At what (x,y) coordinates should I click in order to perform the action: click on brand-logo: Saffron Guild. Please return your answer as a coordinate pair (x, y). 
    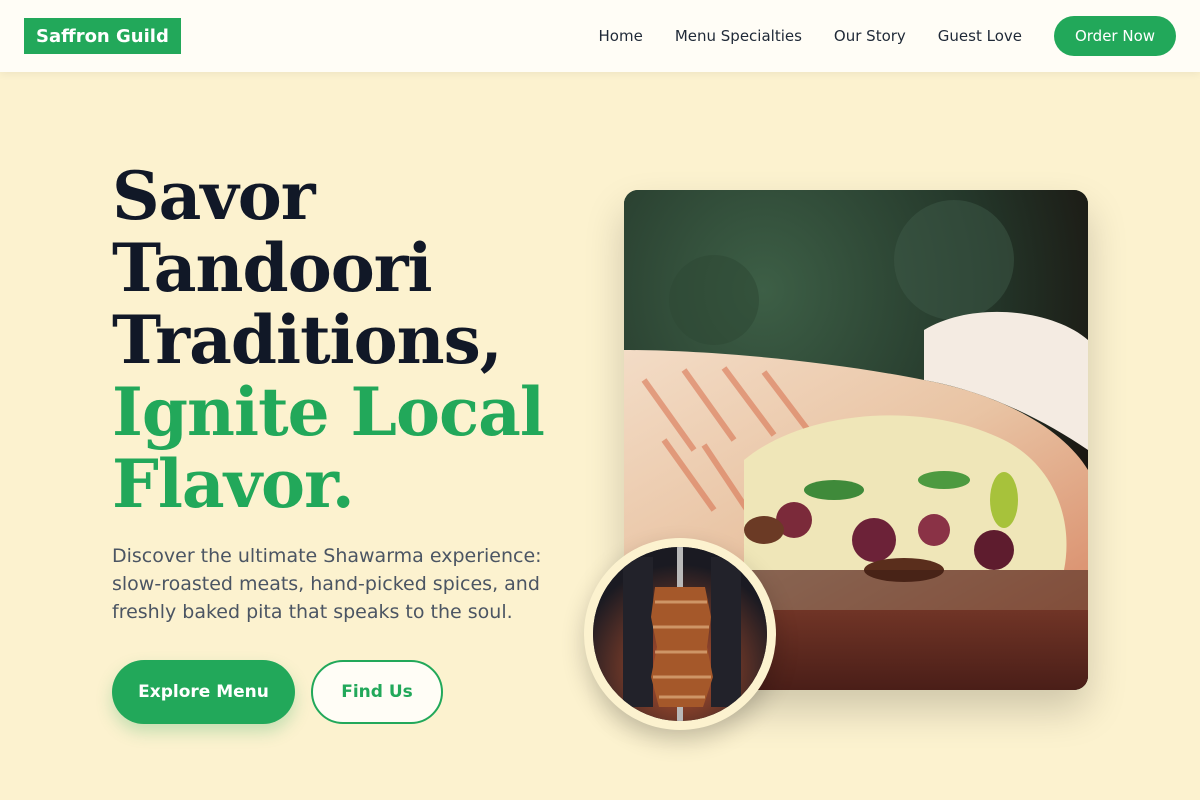
    Looking at the image, I should click on (102, 36).